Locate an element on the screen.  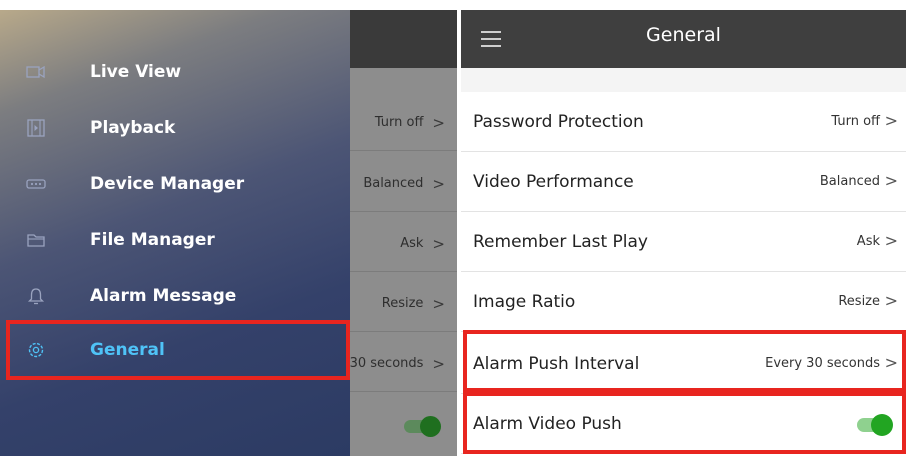
behind-setting-row: 30 seconds > is located at coordinates (403, 364).